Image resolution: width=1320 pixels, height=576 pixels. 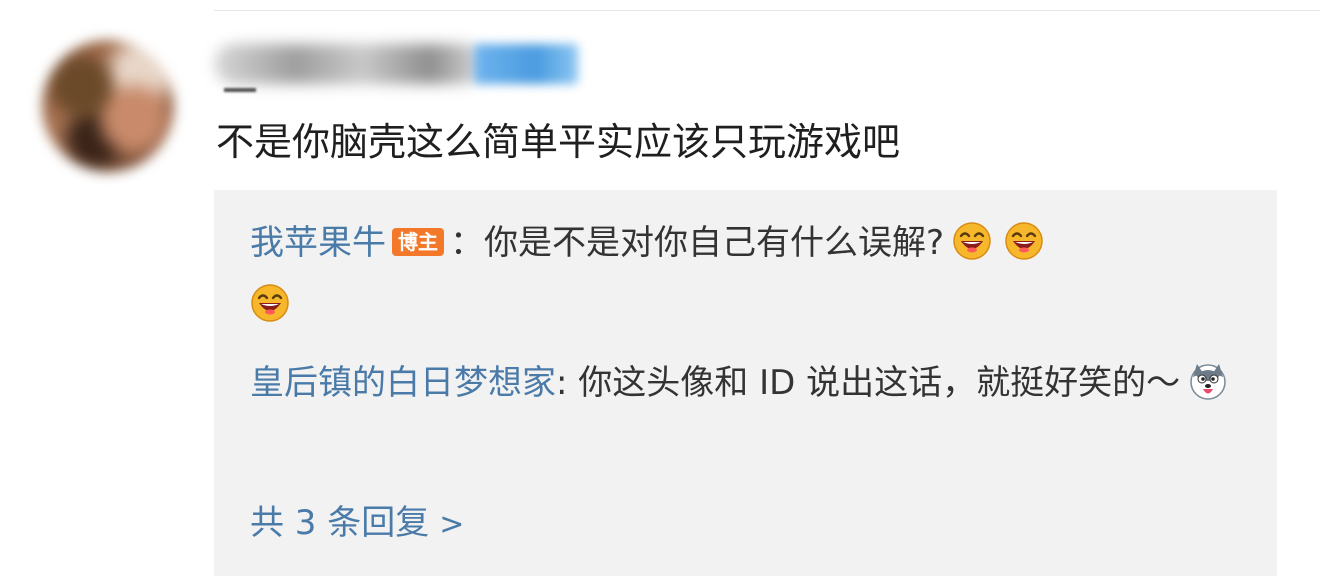 What do you see at coordinates (526, 64) in the screenshot?
I see `user-badge-redacted` at bounding box center [526, 64].